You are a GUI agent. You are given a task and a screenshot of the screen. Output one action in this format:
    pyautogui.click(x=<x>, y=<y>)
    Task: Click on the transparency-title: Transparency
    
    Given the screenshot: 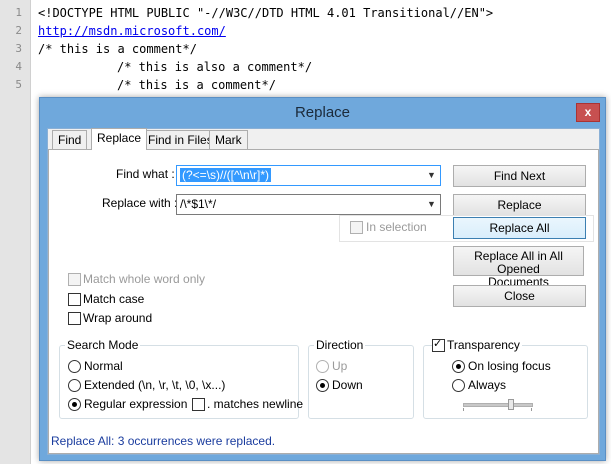 What is the action you would take?
    pyautogui.click(x=483, y=345)
    